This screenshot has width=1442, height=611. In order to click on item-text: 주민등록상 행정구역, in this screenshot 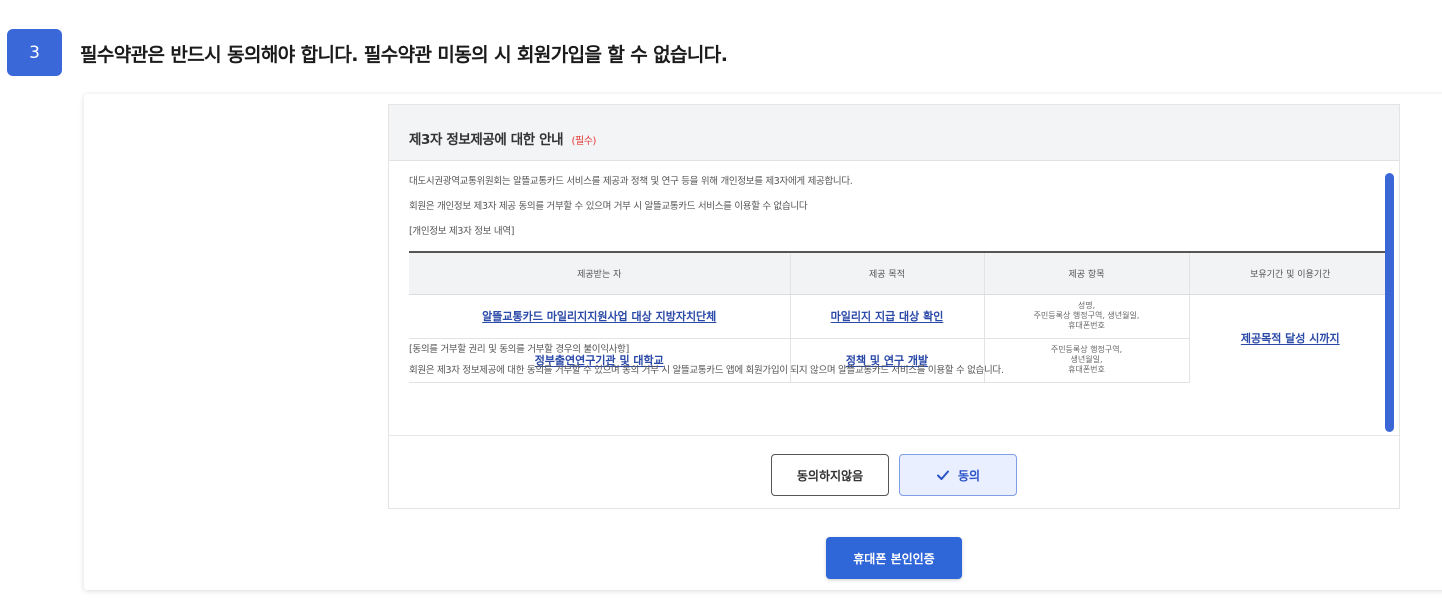, I will do `click(1086, 349)`.